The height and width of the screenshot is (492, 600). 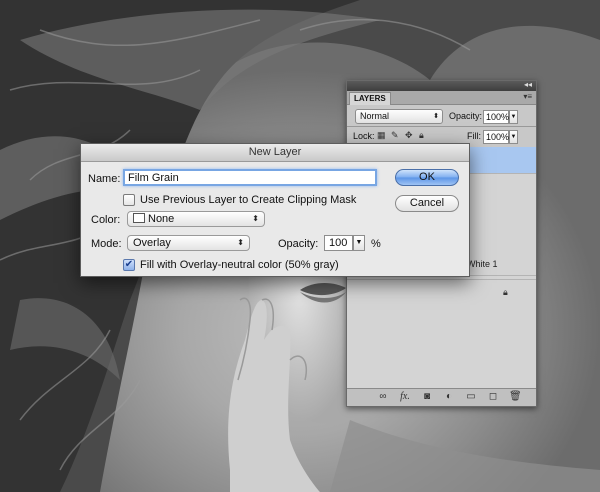 I want to click on mode-select-value: Overlay, so click(x=152, y=243).